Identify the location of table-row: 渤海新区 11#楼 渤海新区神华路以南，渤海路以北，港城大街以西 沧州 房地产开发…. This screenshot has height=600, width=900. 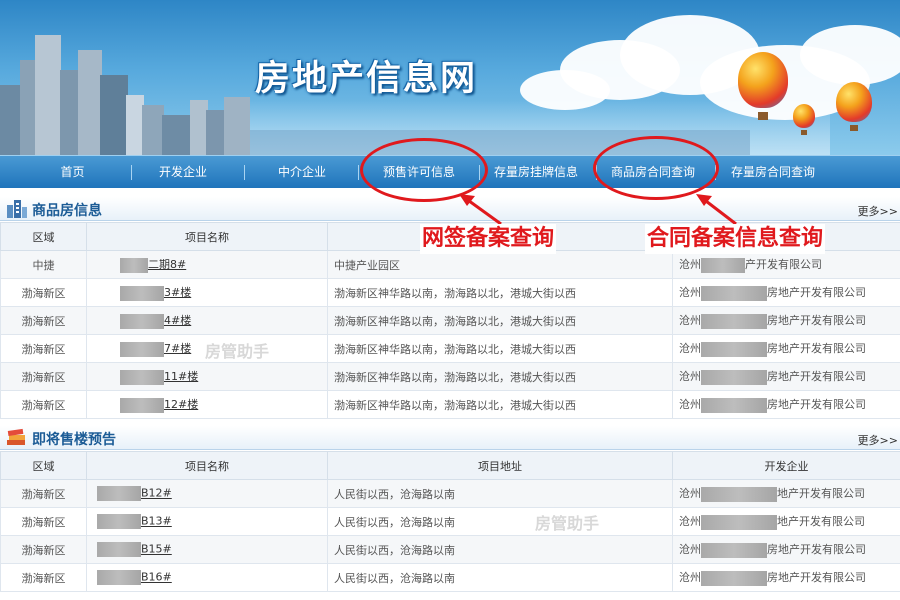
(450, 376).